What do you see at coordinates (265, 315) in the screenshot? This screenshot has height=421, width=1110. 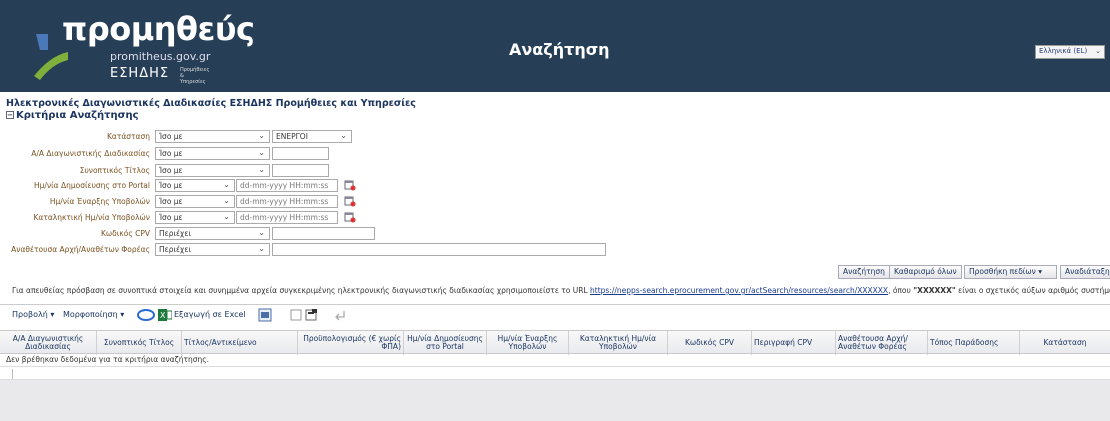 I see `detach-icon` at bounding box center [265, 315].